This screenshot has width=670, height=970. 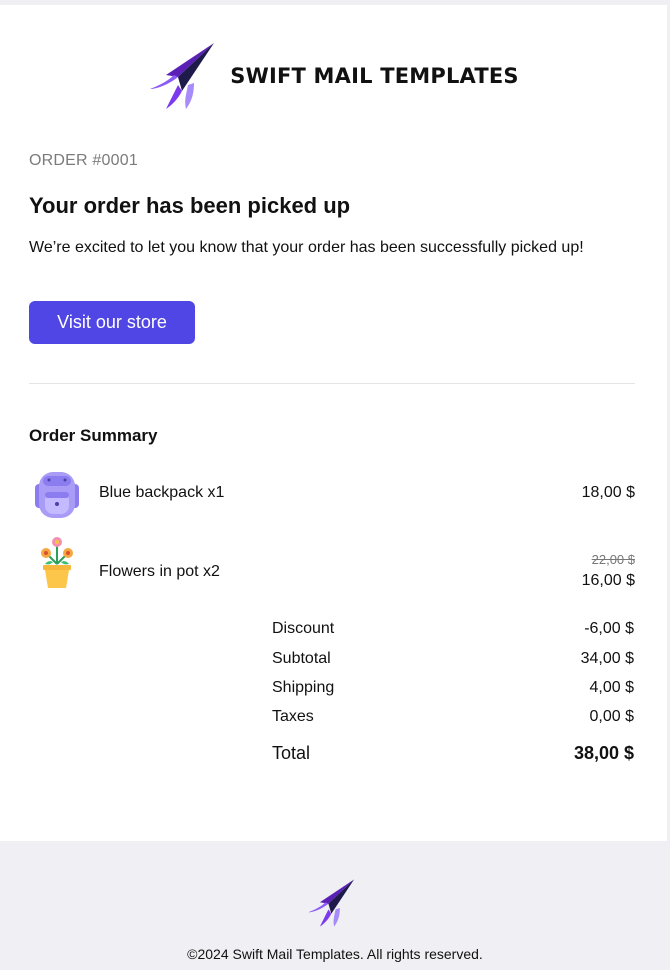 I want to click on list-item: Blue backpack x1 18,00 $, so click(x=332, y=494).